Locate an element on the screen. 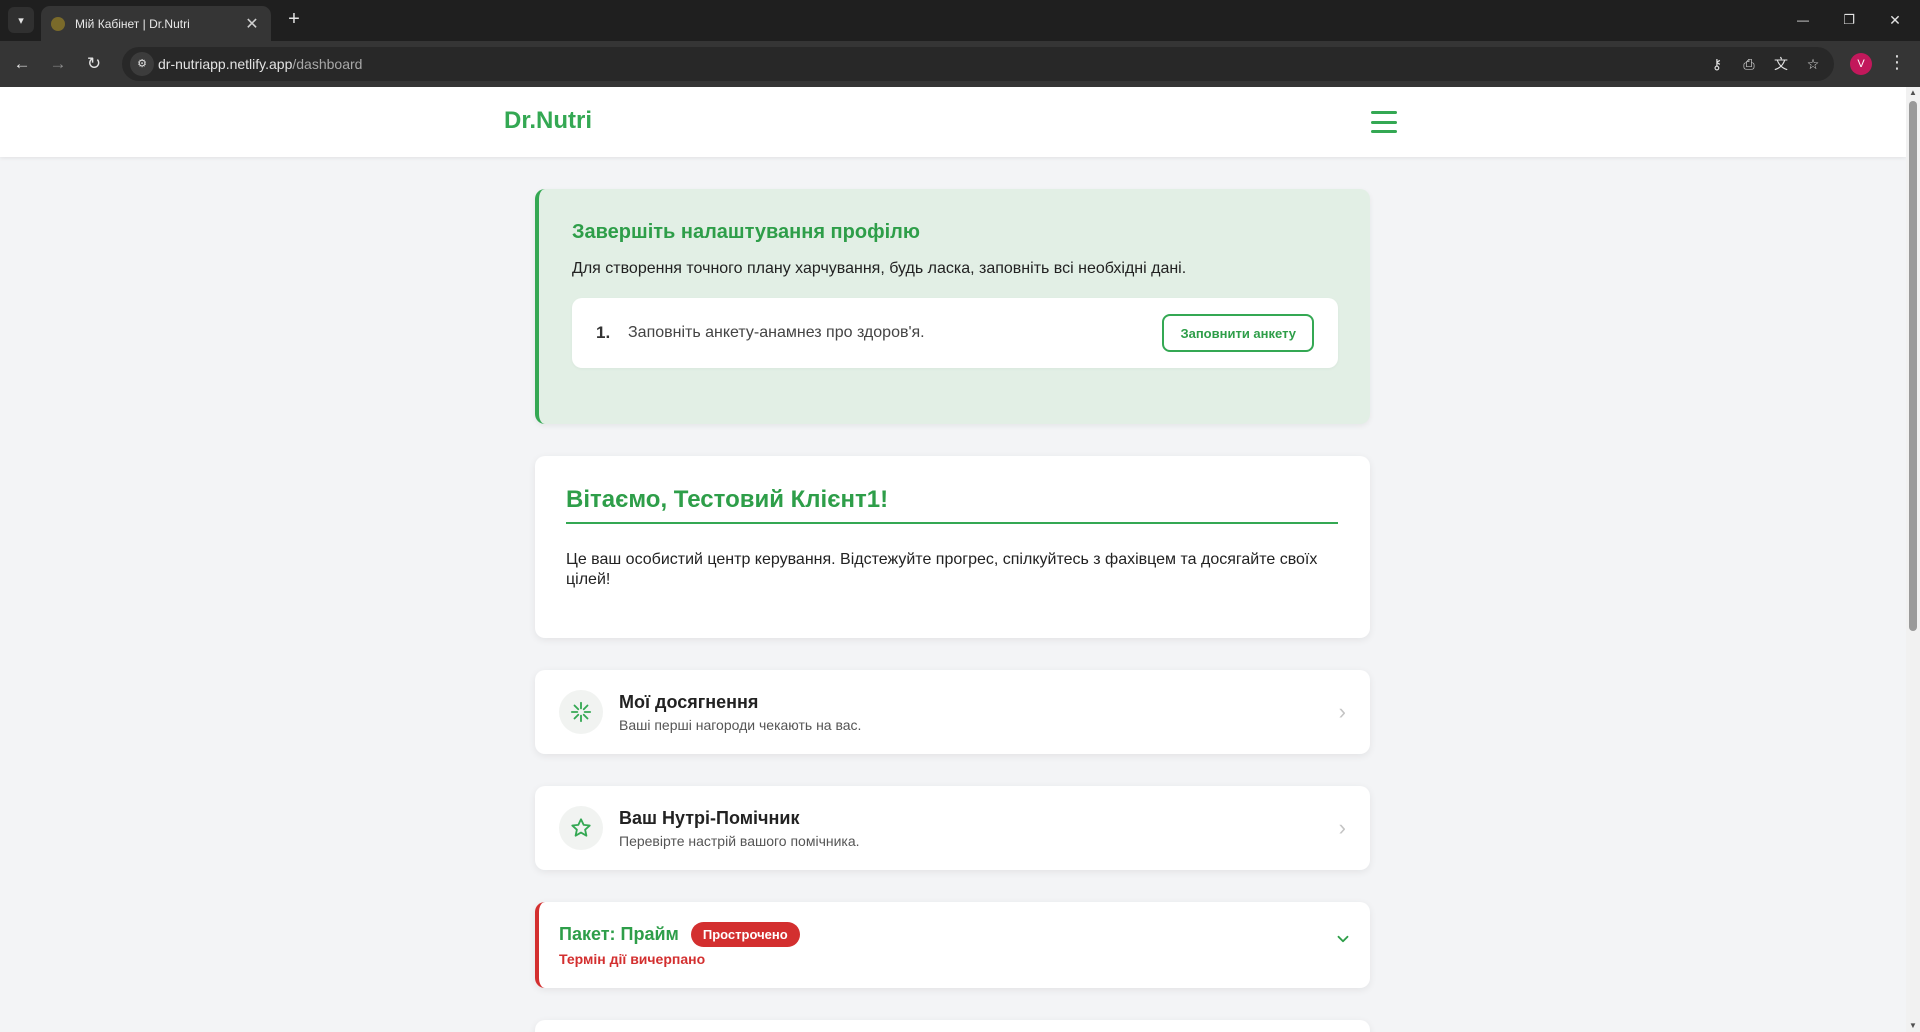 This screenshot has height=1032, width=1920. next-card-partial is located at coordinates (952, 1026).